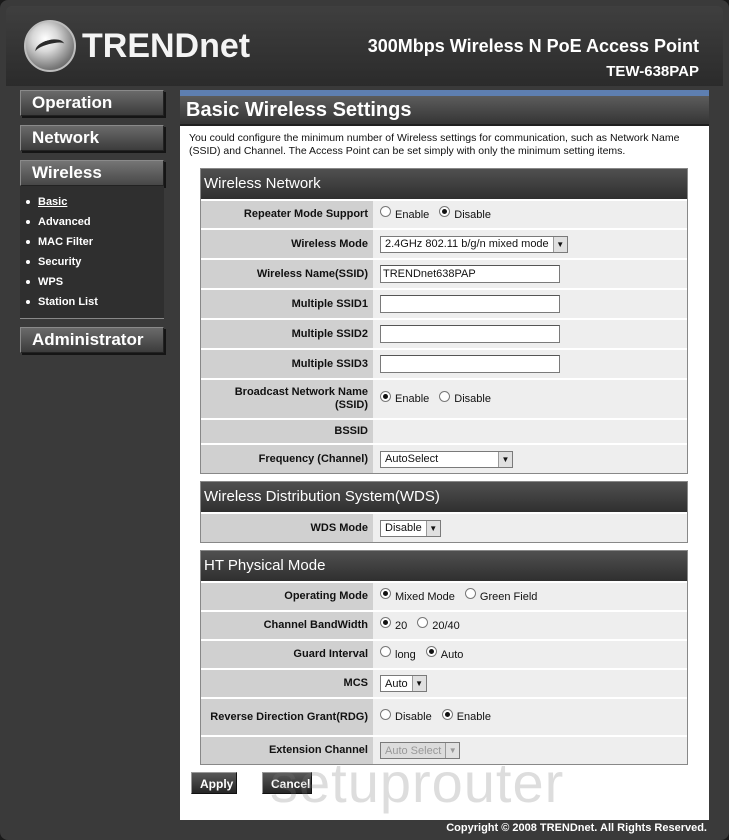 The width and height of the screenshot is (729, 840). What do you see at coordinates (287, 304) in the screenshot?
I see `field-label: Multiple SSID1` at bounding box center [287, 304].